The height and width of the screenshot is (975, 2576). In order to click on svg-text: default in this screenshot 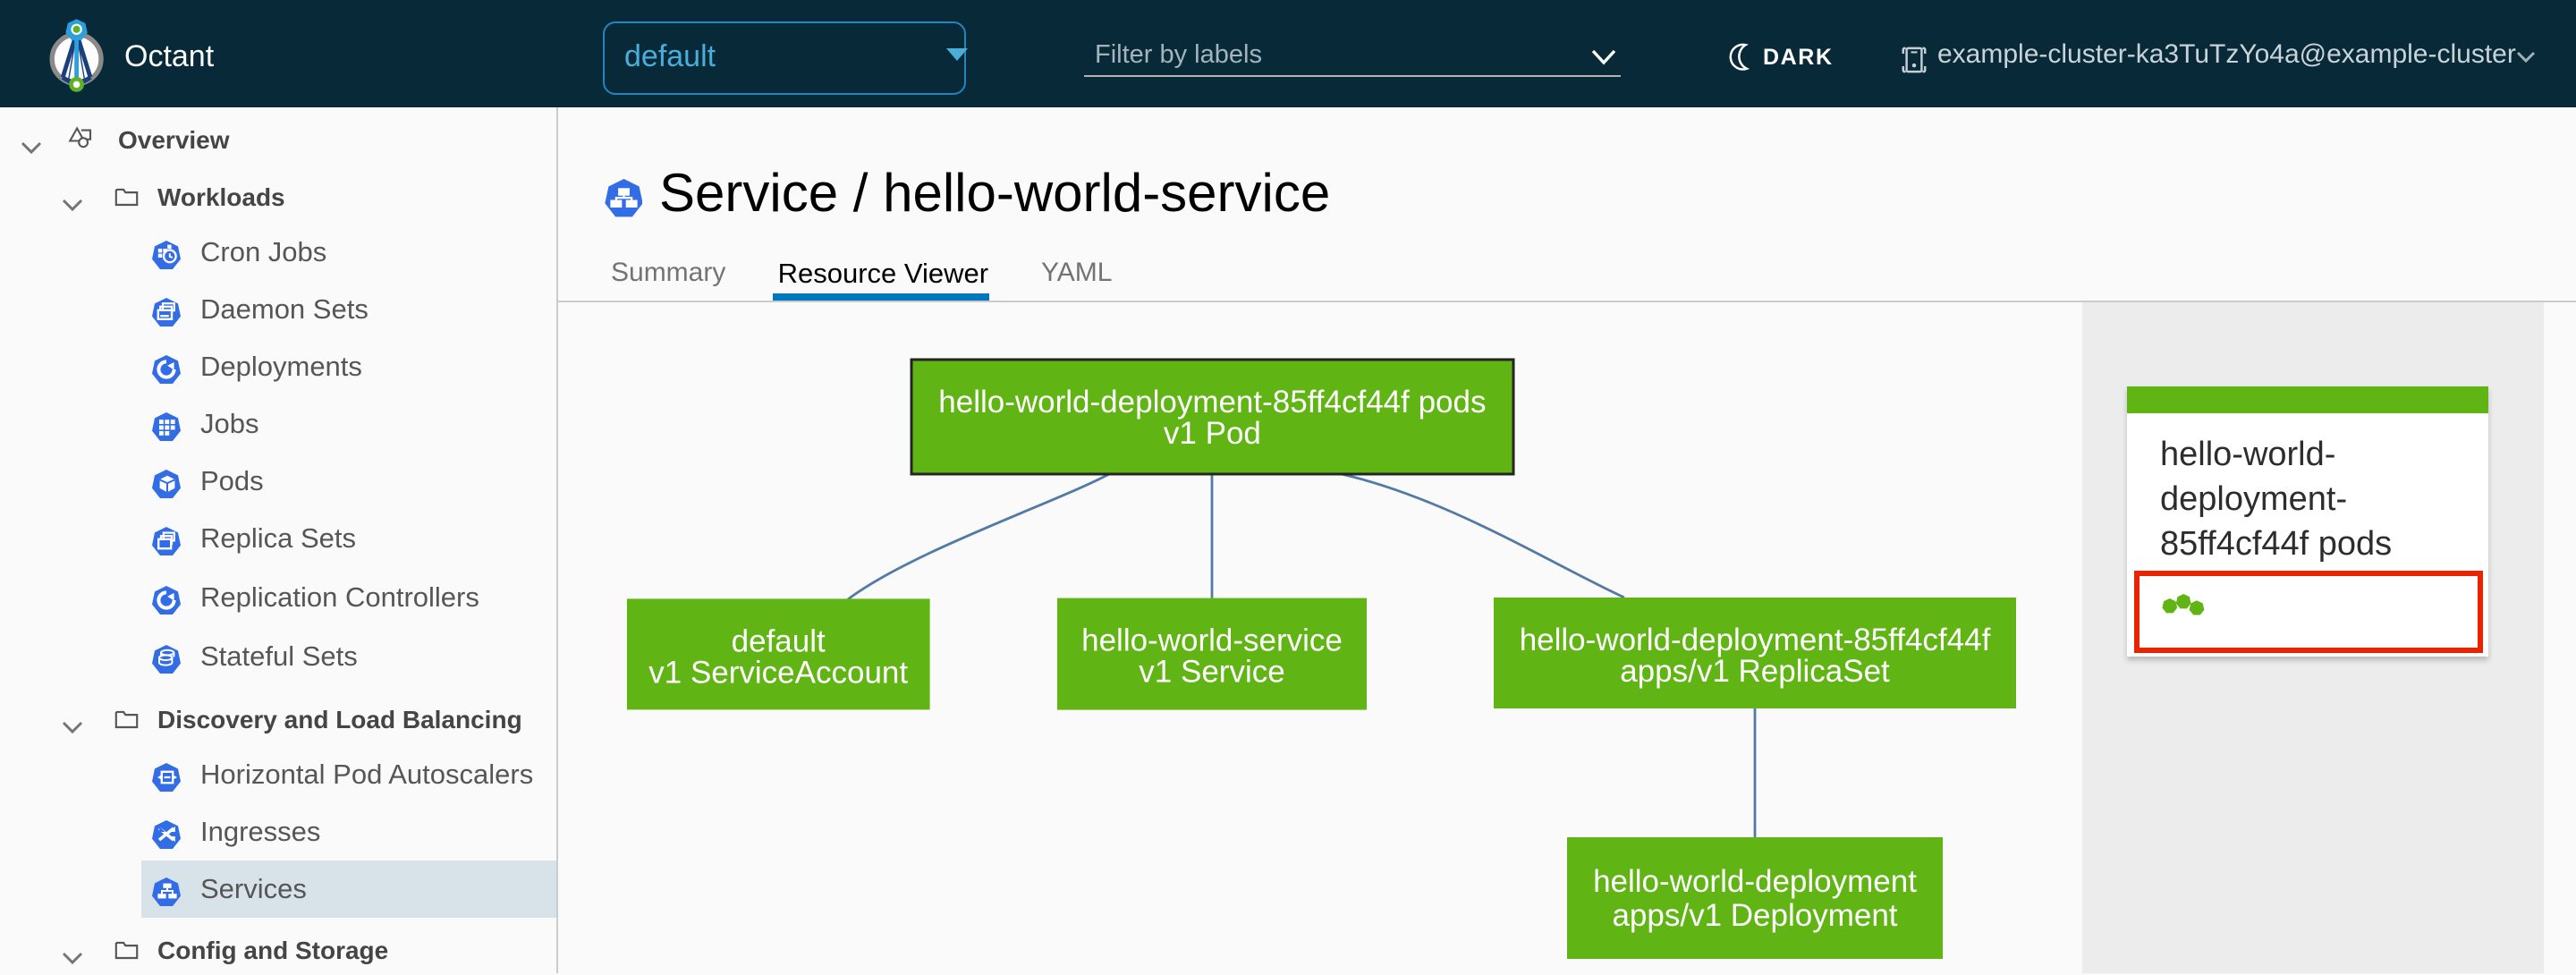, I will do `click(779, 640)`.